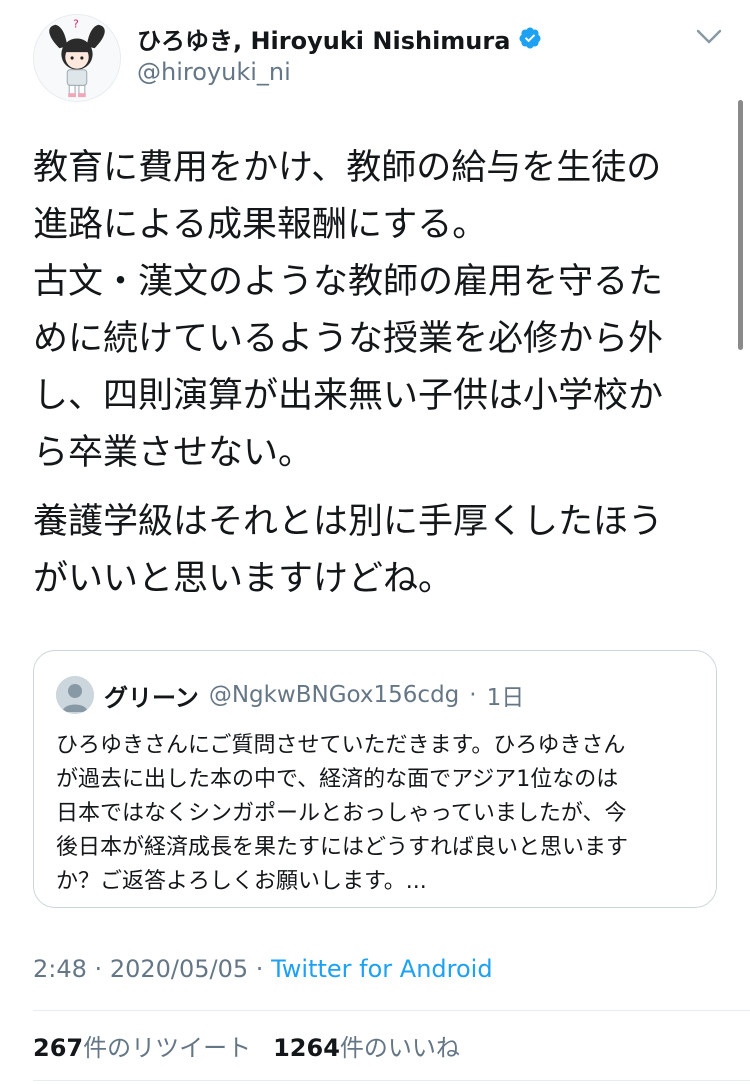  What do you see at coordinates (60, 969) in the screenshot?
I see `tweet-time: 2:48` at bounding box center [60, 969].